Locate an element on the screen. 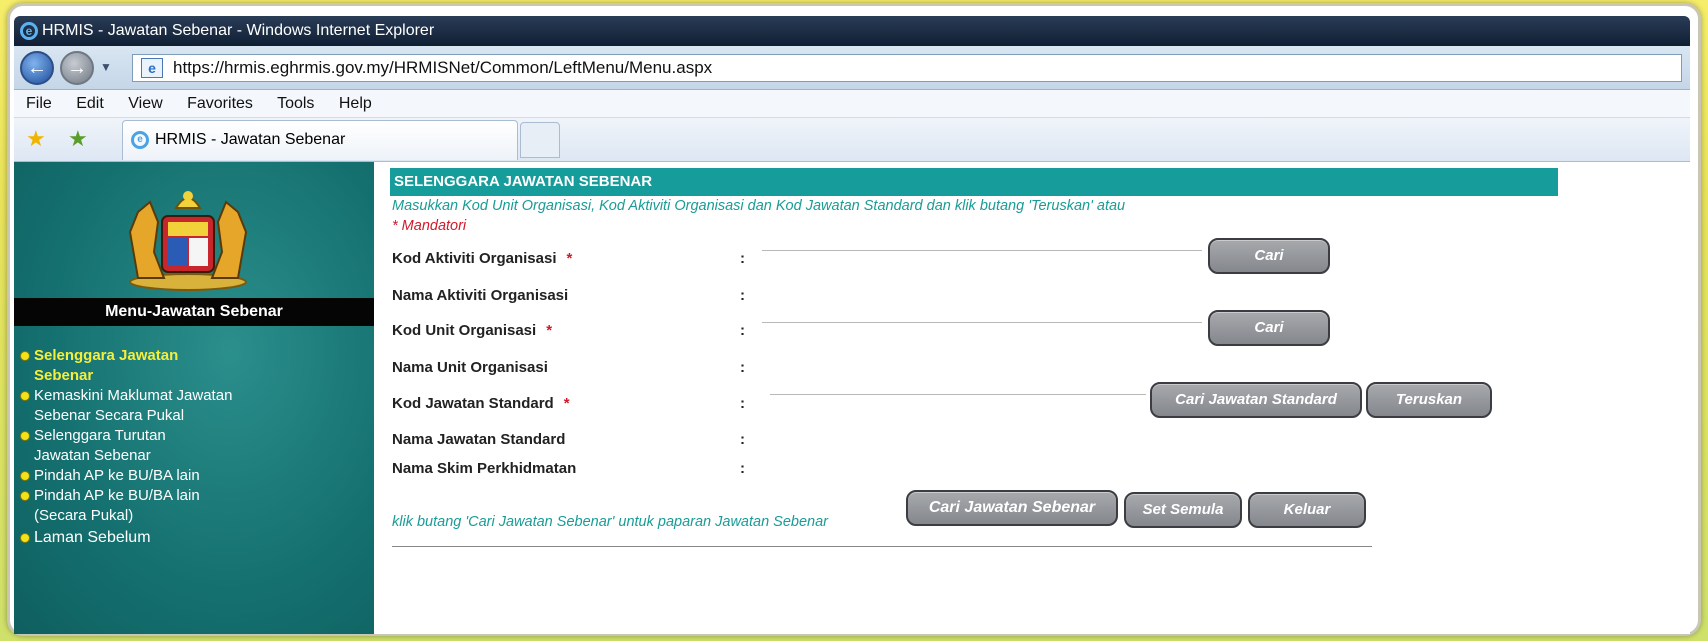 The height and width of the screenshot is (641, 1708). forward-arrow-icon: → is located at coordinates (77, 68).